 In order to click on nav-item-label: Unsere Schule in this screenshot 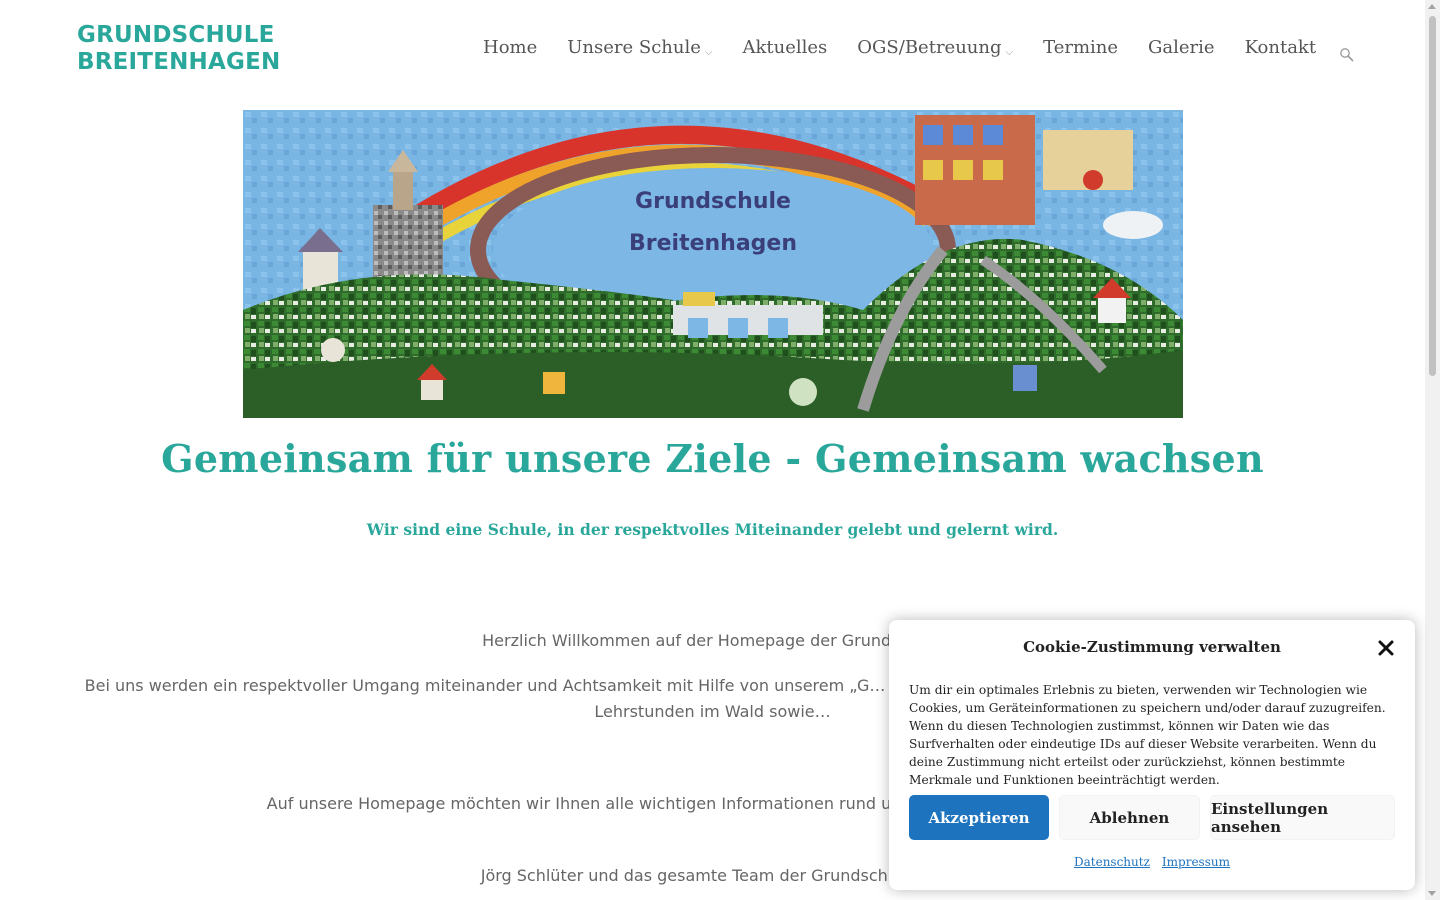, I will do `click(634, 47)`.